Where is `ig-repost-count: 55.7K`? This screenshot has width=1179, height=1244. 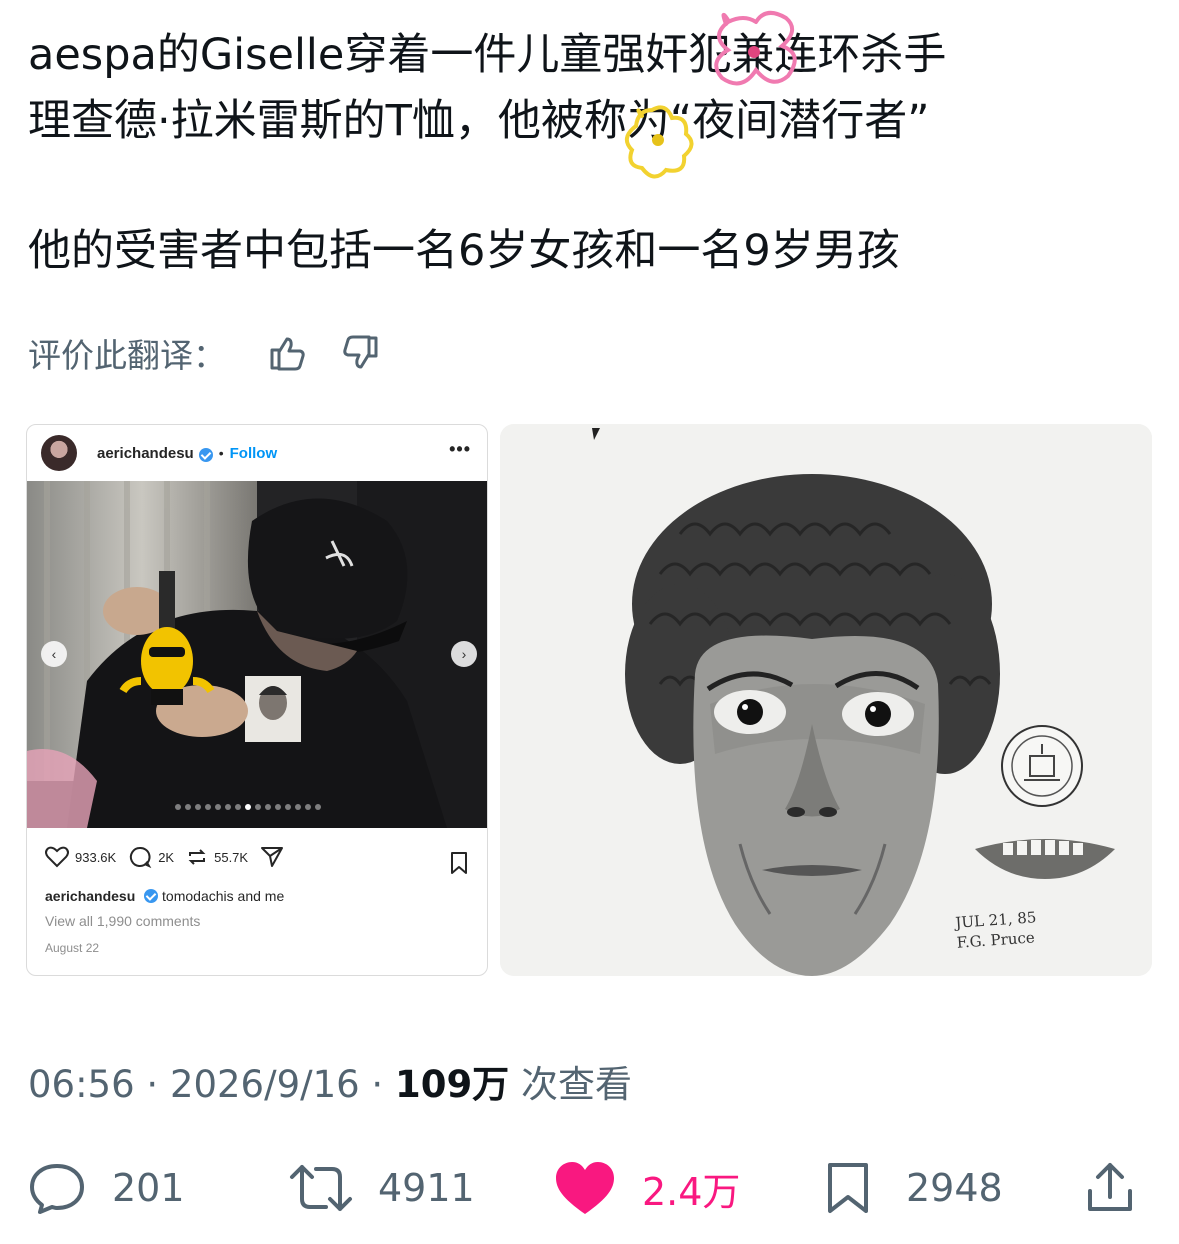
ig-repost-count: 55.7K is located at coordinates (231, 857).